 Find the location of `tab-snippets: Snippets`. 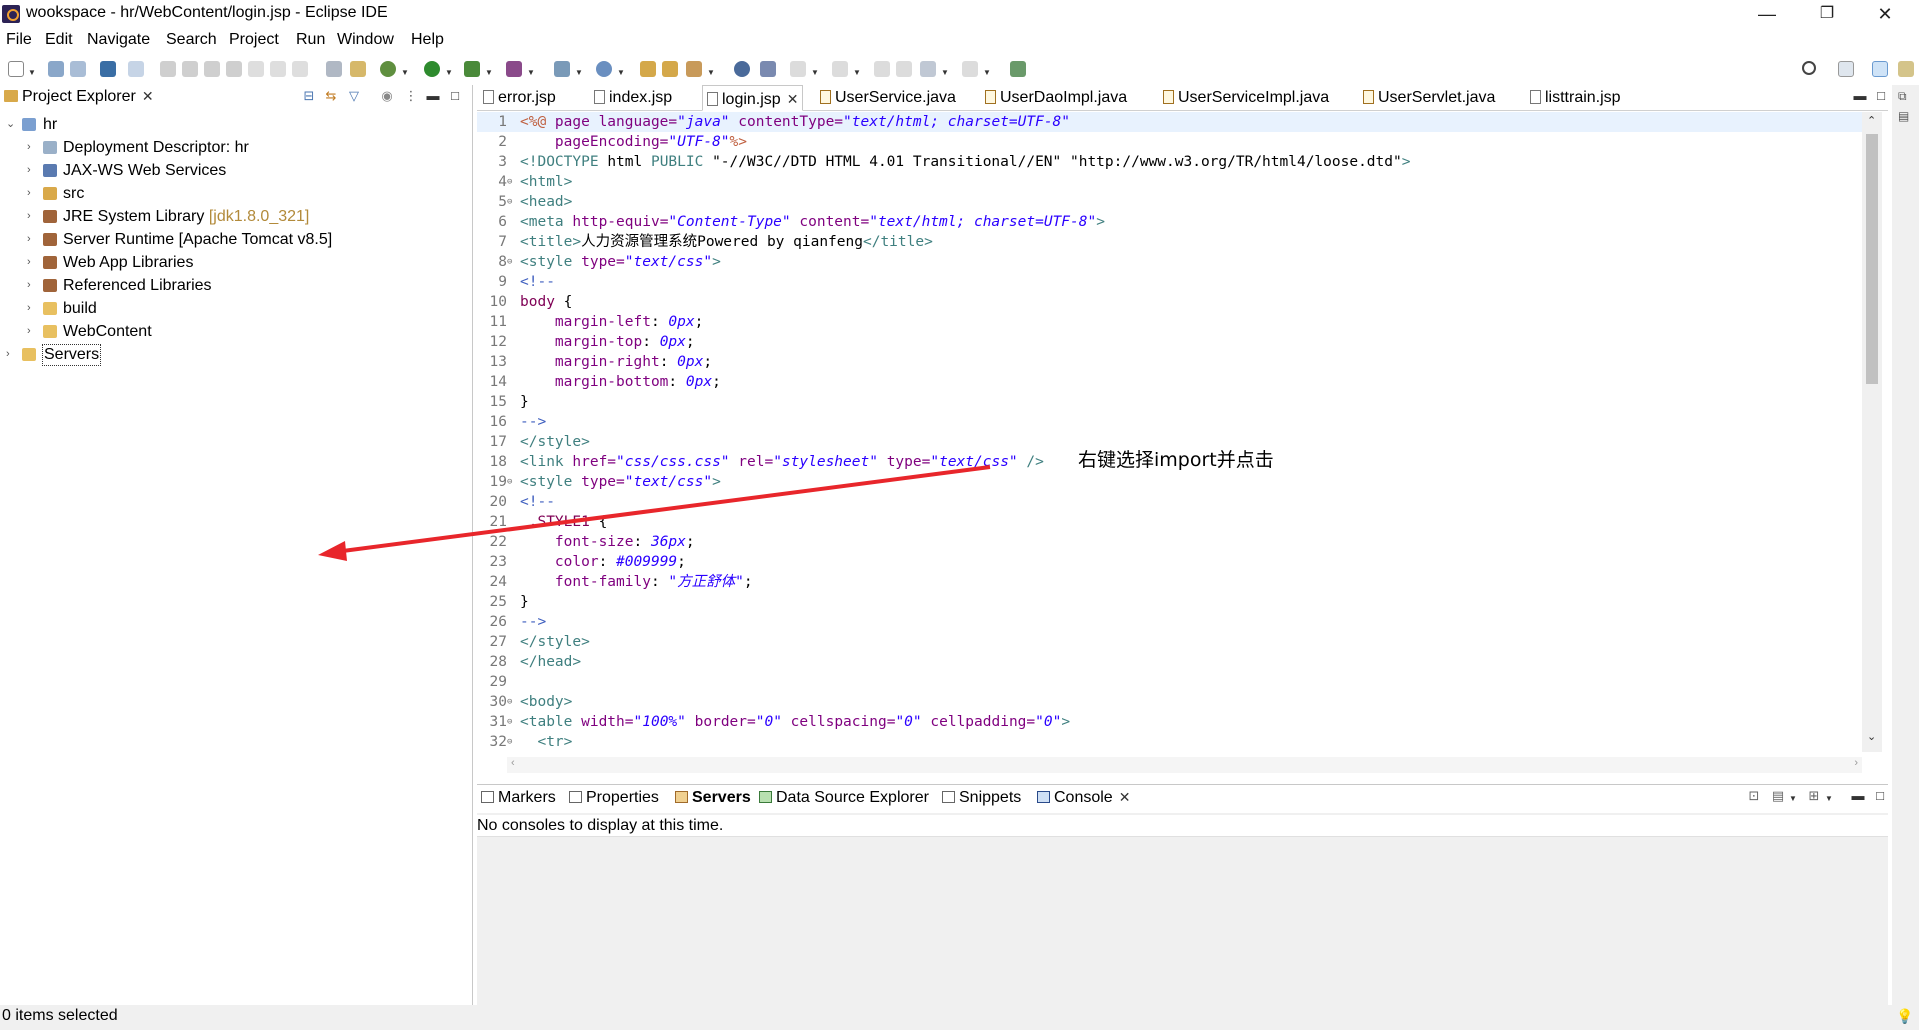

tab-snippets: Snippets is located at coordinates (981, 798).